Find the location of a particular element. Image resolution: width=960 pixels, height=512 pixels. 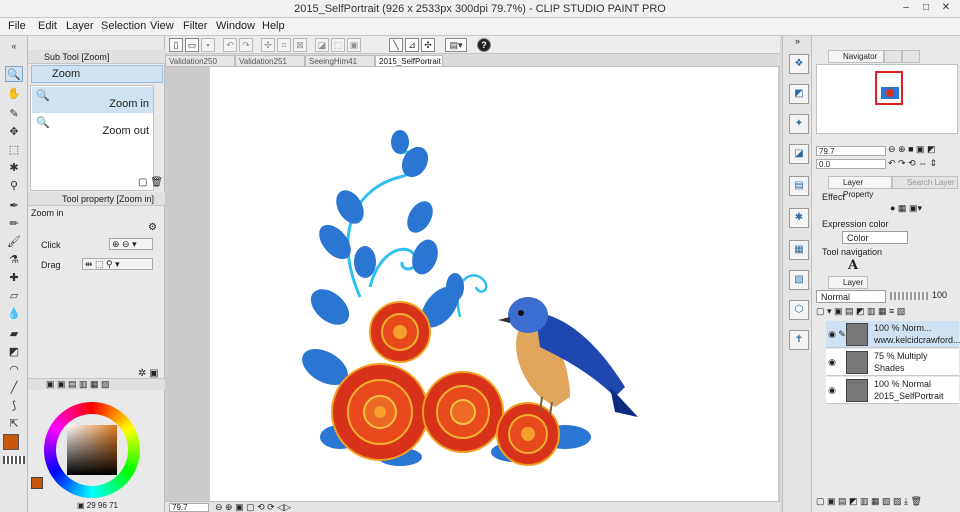

navigator-zoom-buttons: ⊖ ⊕ ■ ▣ ◩ is located at coordinates (912, 149).